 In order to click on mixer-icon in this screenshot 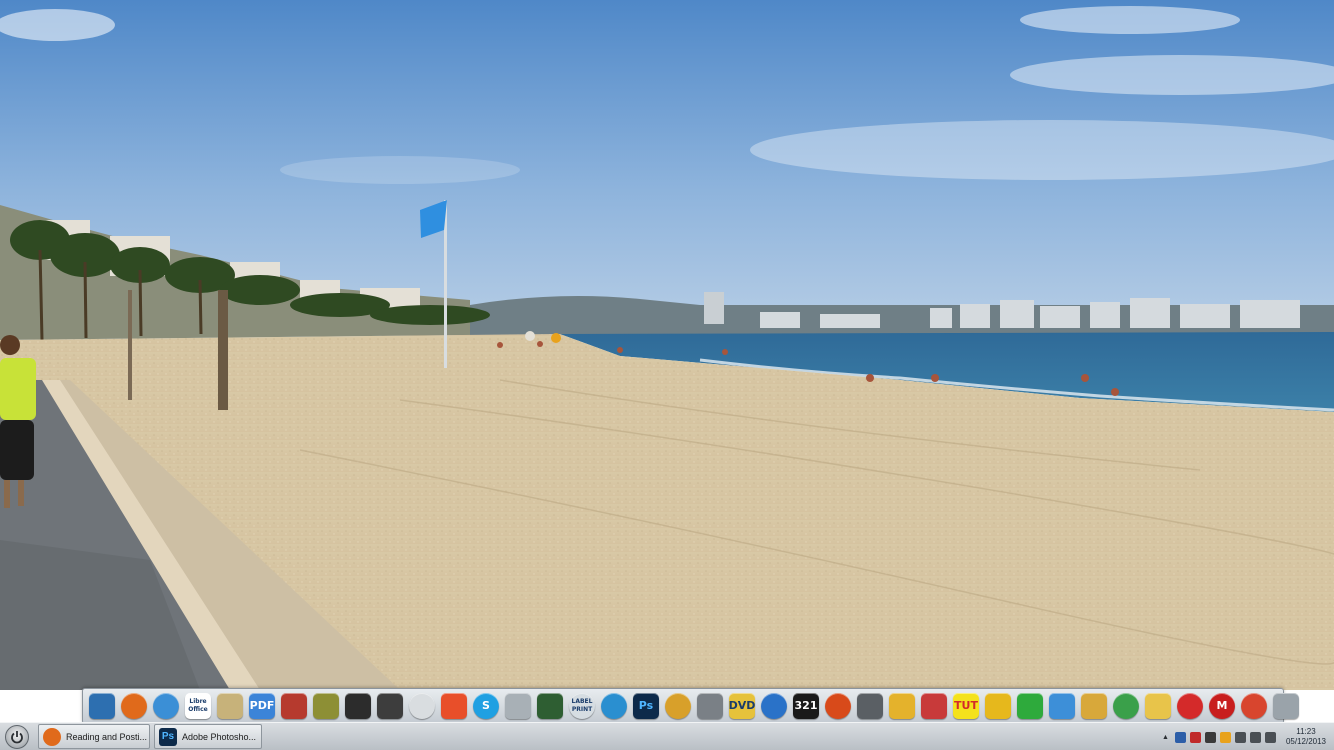, I will do `click(870, 706)`.